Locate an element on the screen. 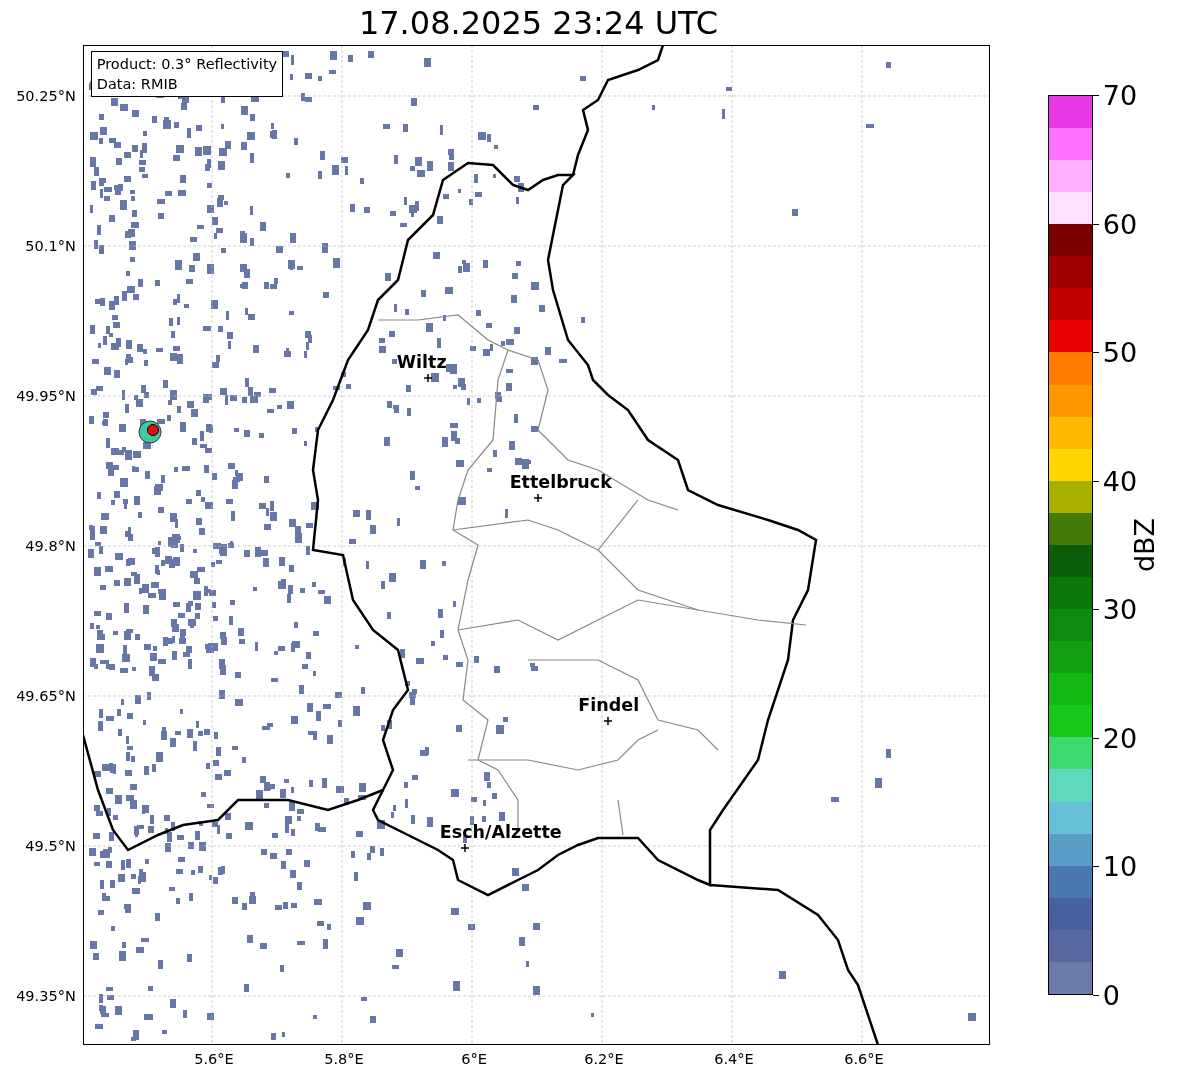 The image size is (1184, 1081). latitude-label: 49.5°N is located at coordinates (50, 846).